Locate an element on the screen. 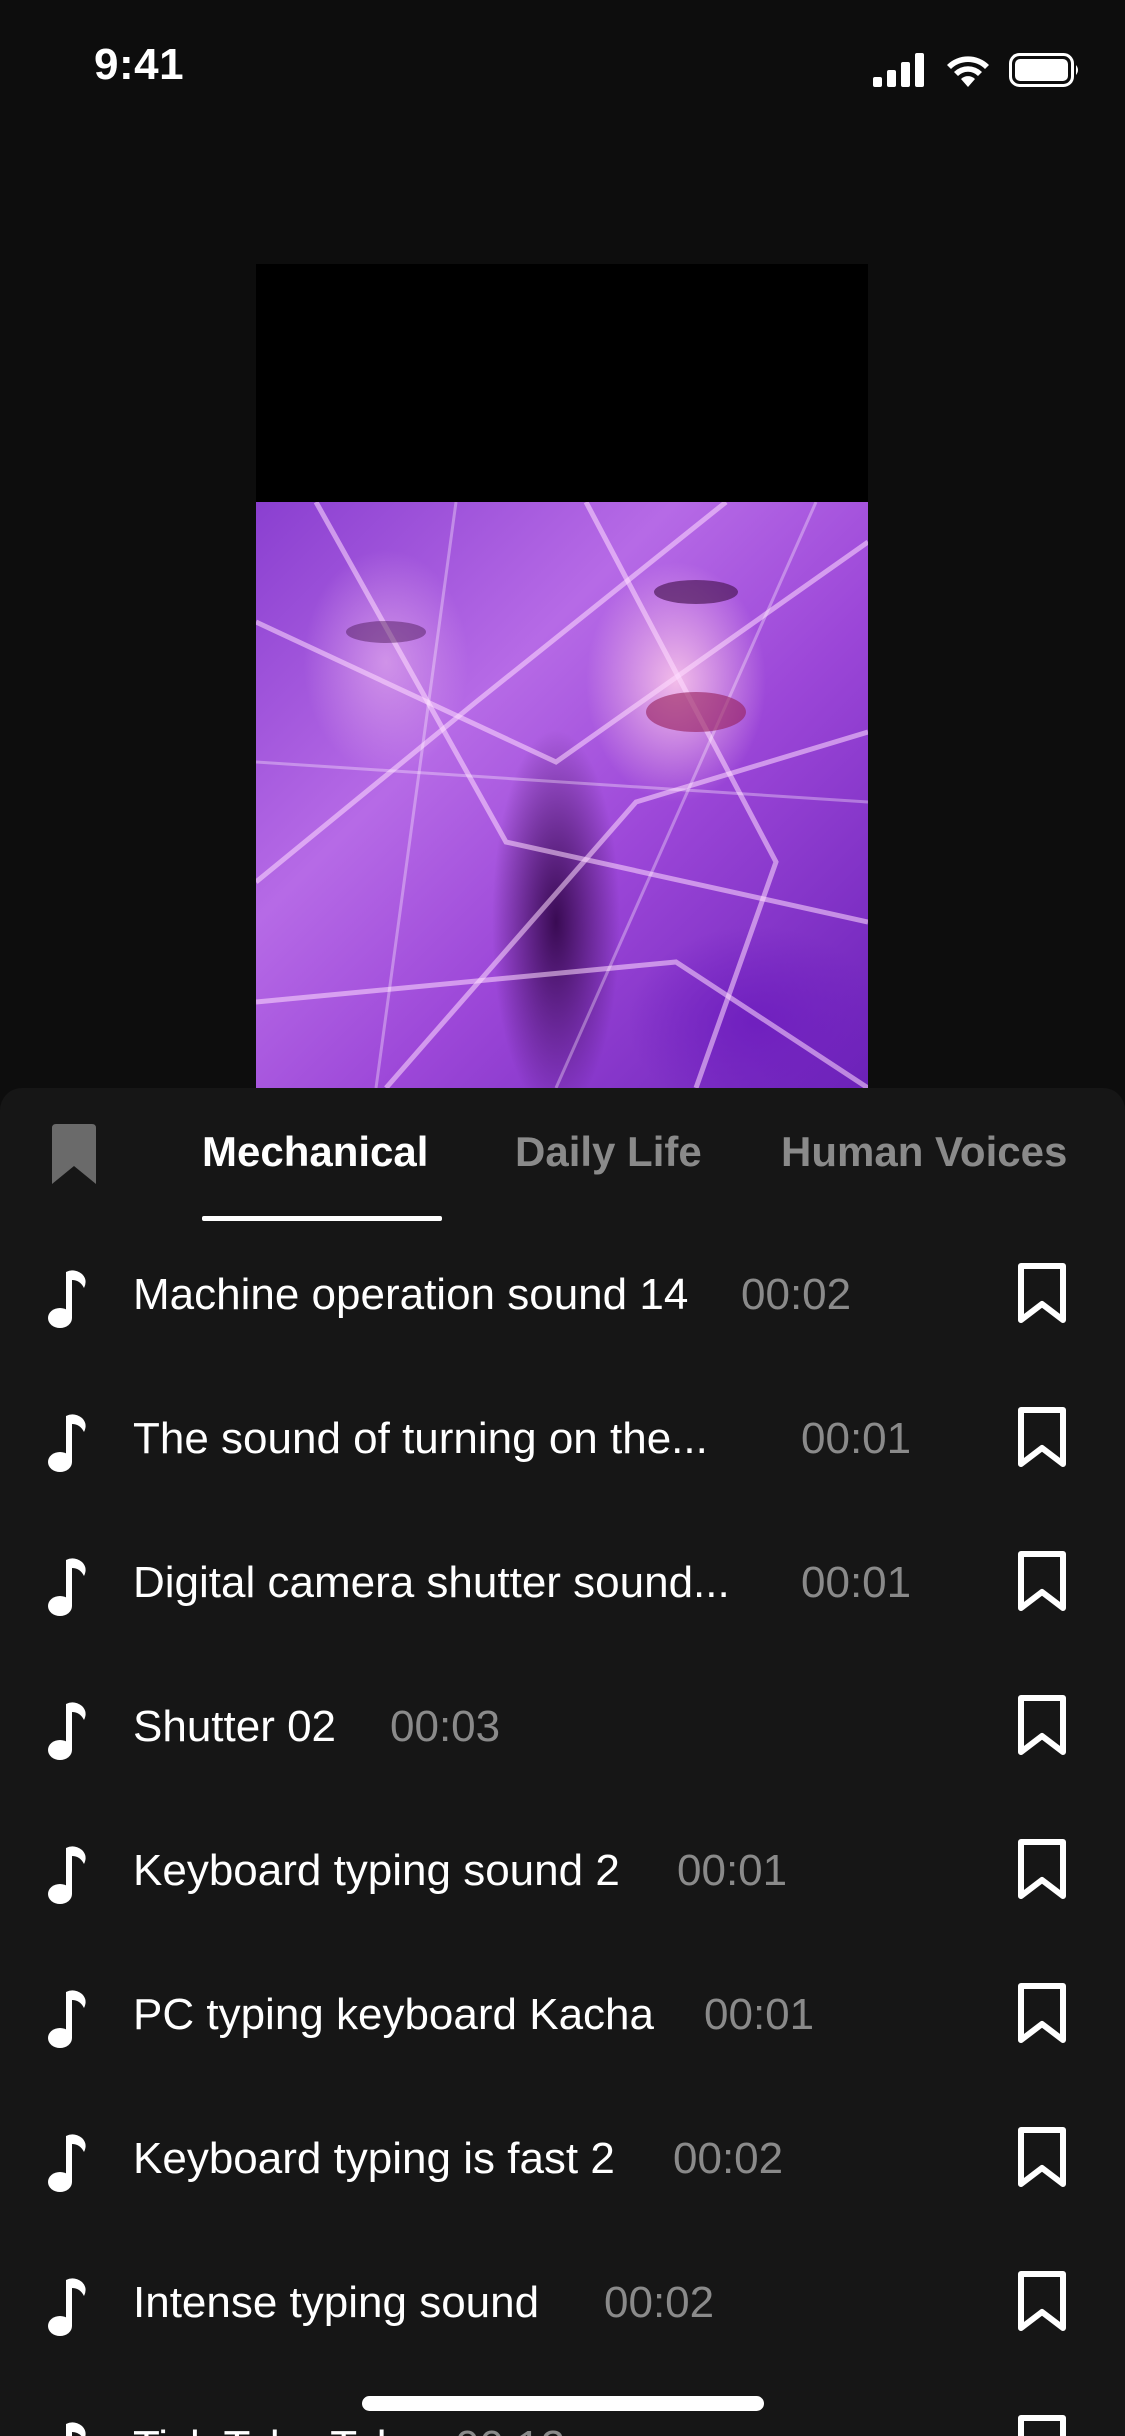  tab-human-voices: Human Voices is located at coordinates (924, 1152).